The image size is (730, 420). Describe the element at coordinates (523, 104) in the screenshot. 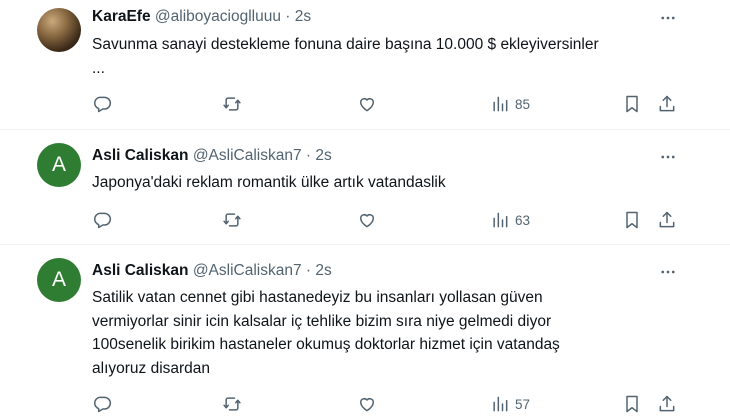

I see `views-count: 85` at that location.